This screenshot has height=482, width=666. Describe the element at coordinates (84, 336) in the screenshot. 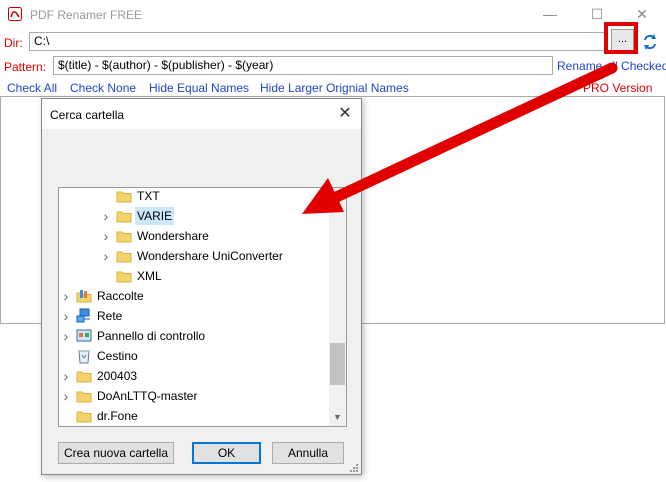

I see `control-panel-icon` at that location.